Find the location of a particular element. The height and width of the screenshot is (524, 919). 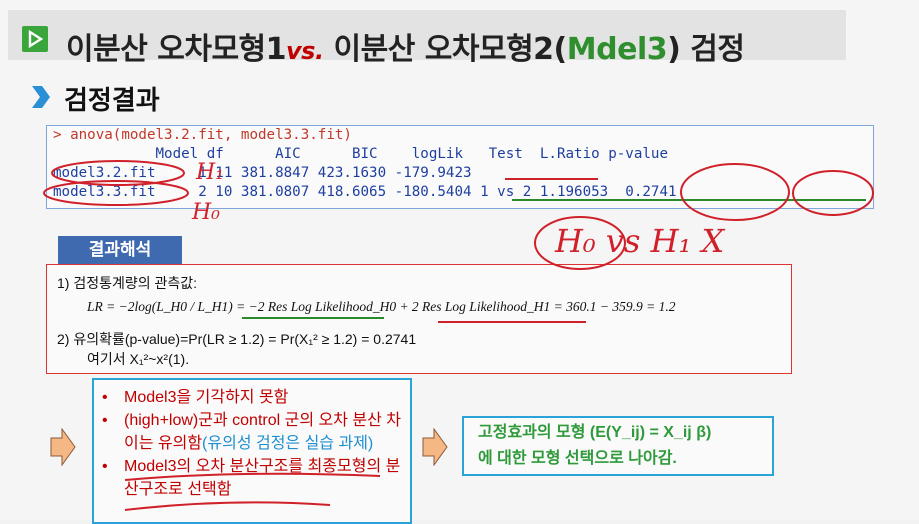

title-part1: 이분산 오차모형1 is located at coordinates (176, 49).